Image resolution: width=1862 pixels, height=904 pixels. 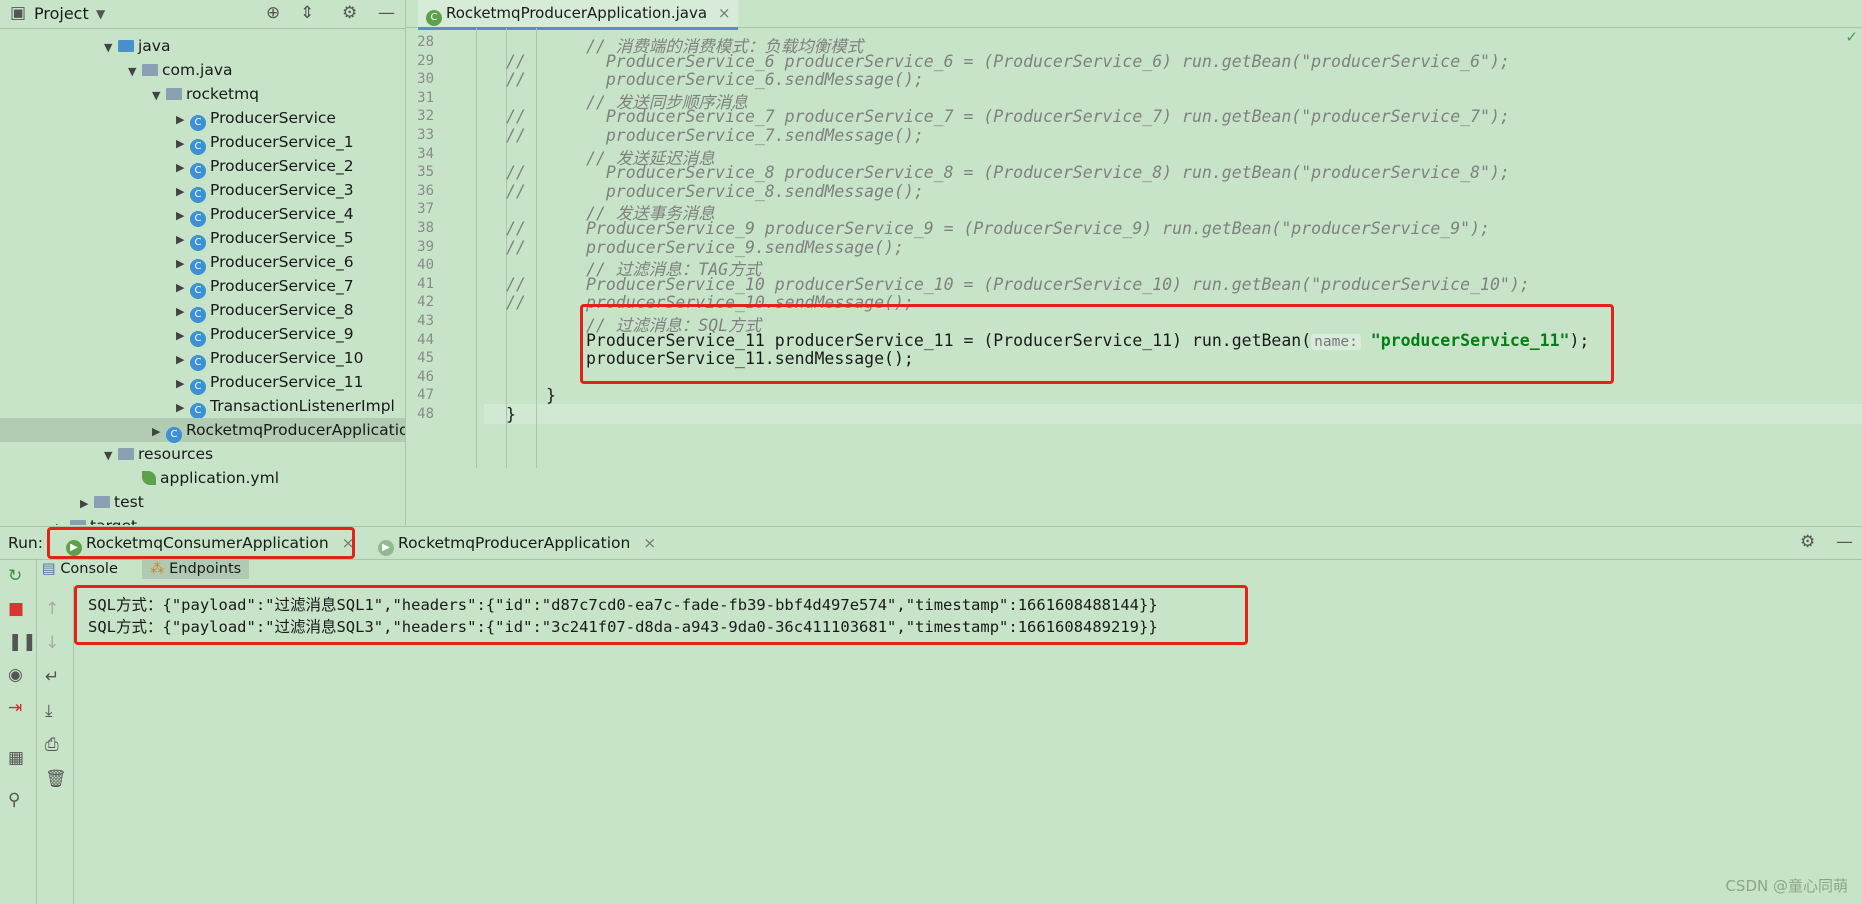 I want to click on arrow-up-icon: ↑, so click(x=52, y=609).